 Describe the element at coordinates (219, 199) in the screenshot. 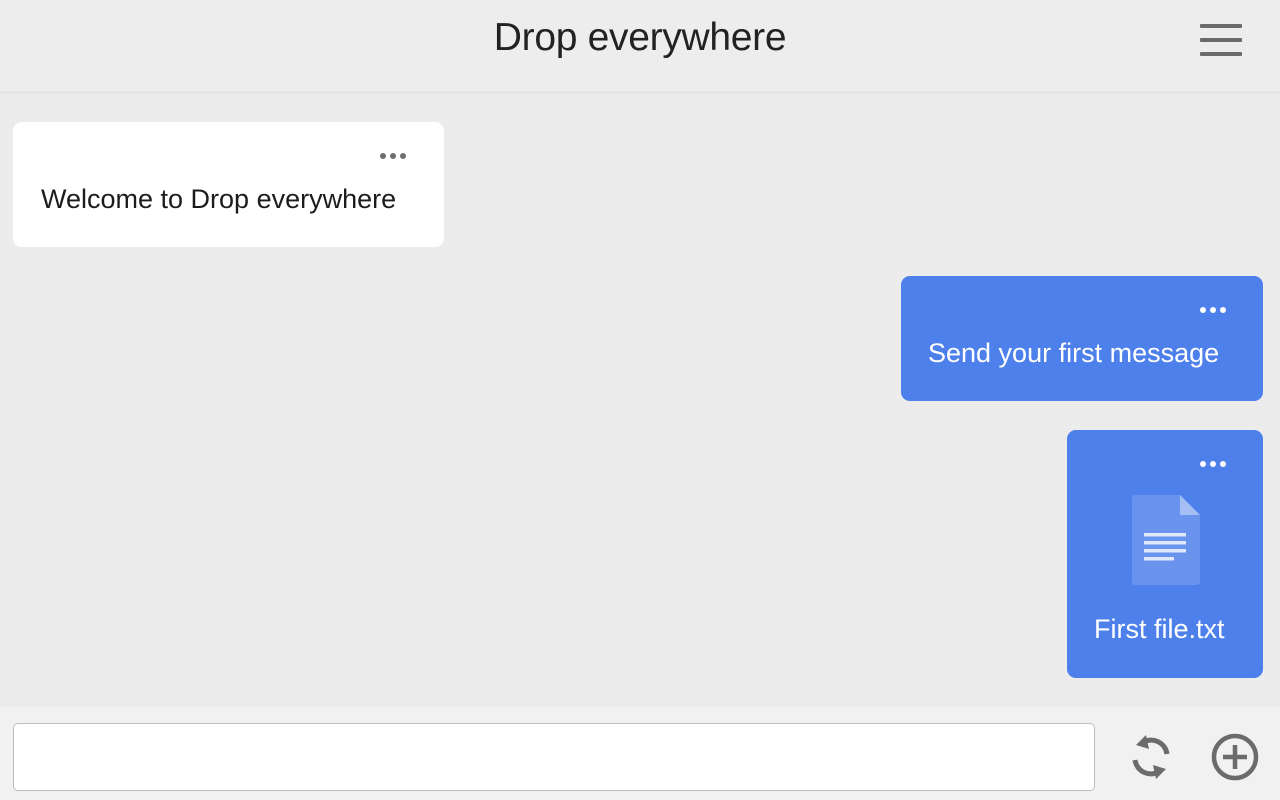

I see `message-text: Welcome to Drop everywhere` at that location.